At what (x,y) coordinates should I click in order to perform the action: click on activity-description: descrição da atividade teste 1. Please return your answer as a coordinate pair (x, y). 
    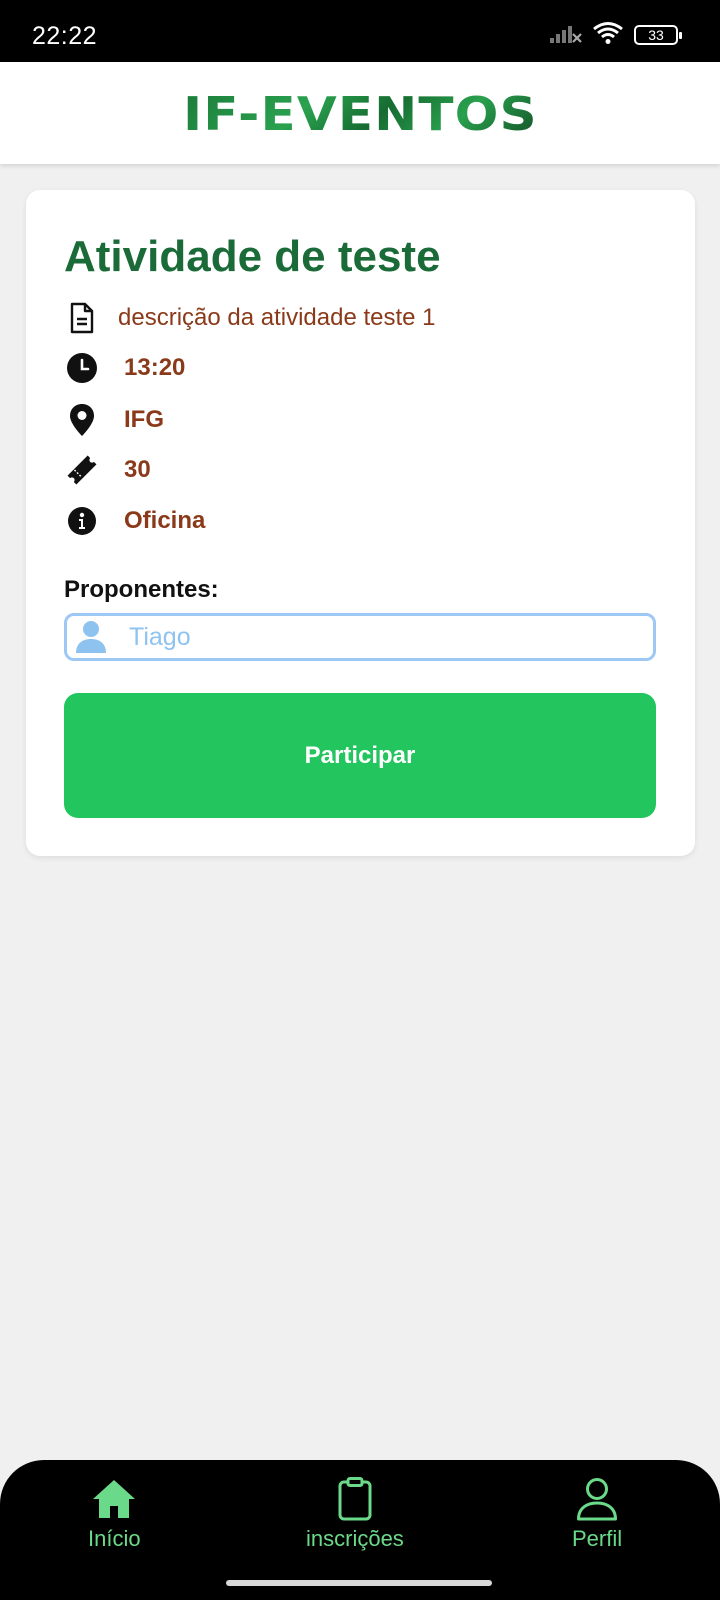
    Looking at the image, I should click on (277, 317).